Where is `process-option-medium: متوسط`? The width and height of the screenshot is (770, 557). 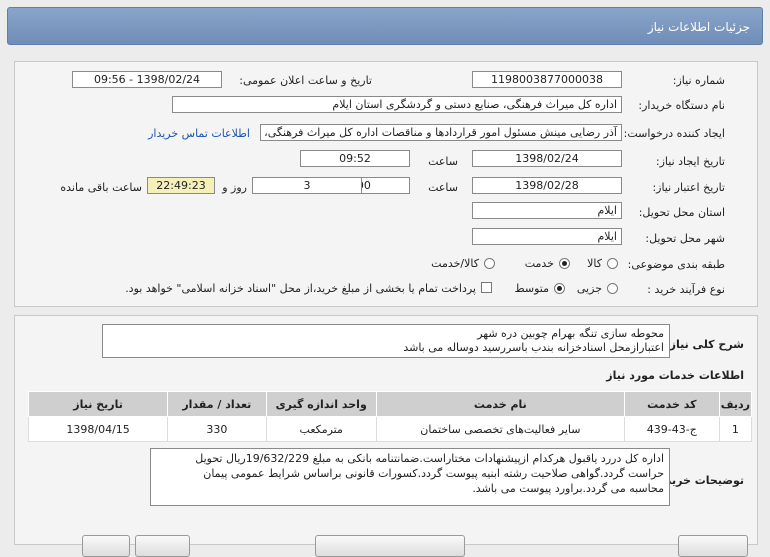
process-option-medium: متوسط is located at coordinates (531, 288).